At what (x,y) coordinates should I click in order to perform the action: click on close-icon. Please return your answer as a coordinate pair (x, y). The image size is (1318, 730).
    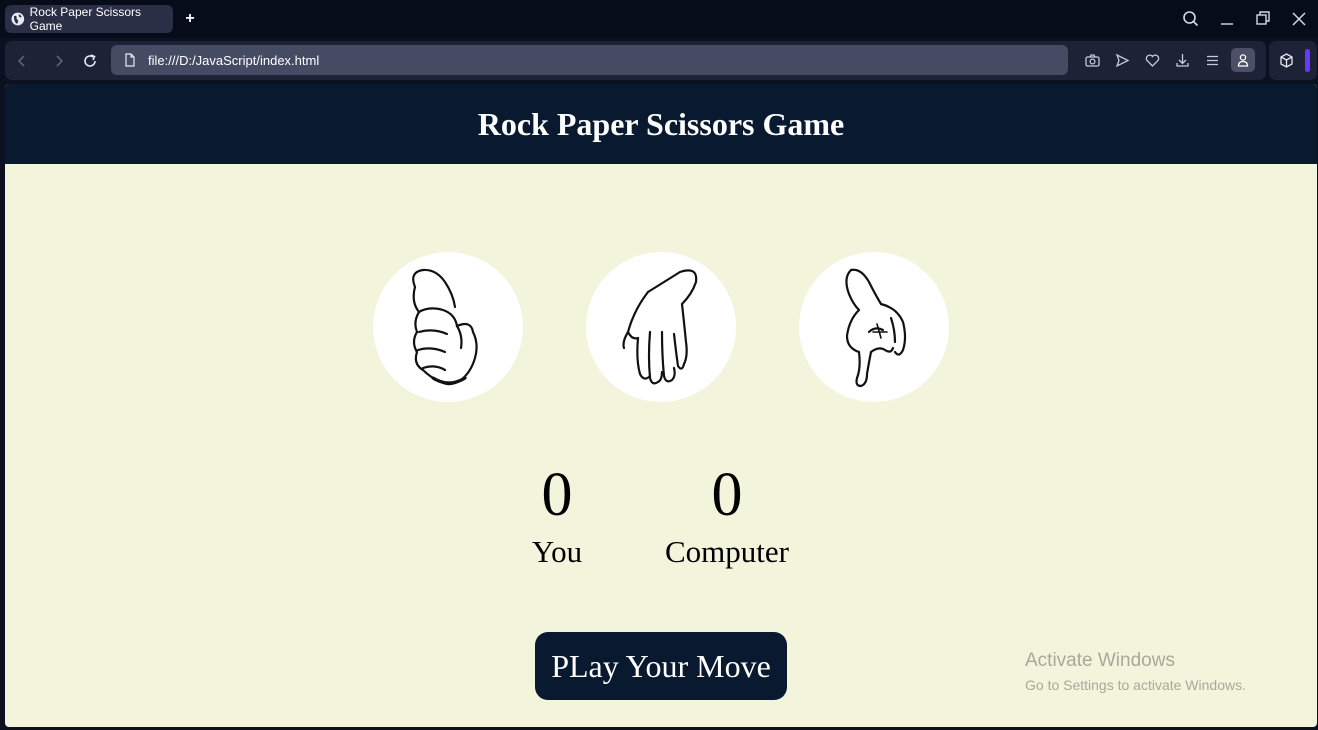
    Looking at the image, I should click on (1299, 19).